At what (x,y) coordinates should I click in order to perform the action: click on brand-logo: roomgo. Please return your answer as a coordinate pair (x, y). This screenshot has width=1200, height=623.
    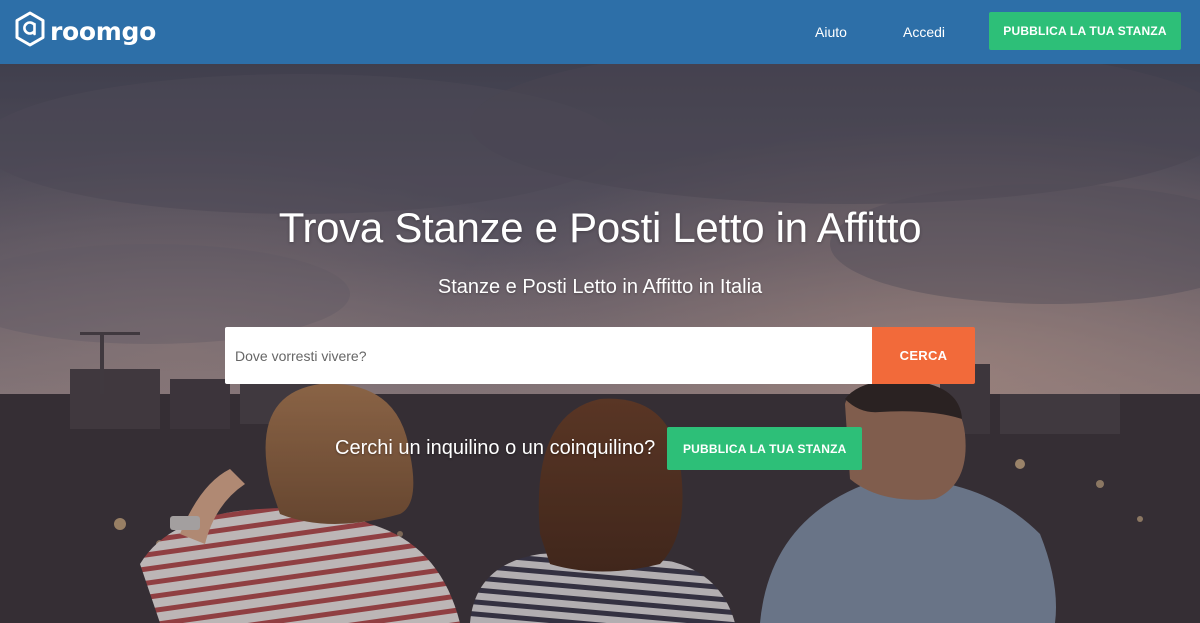
    Looking at the image, I should click on (85, 31).